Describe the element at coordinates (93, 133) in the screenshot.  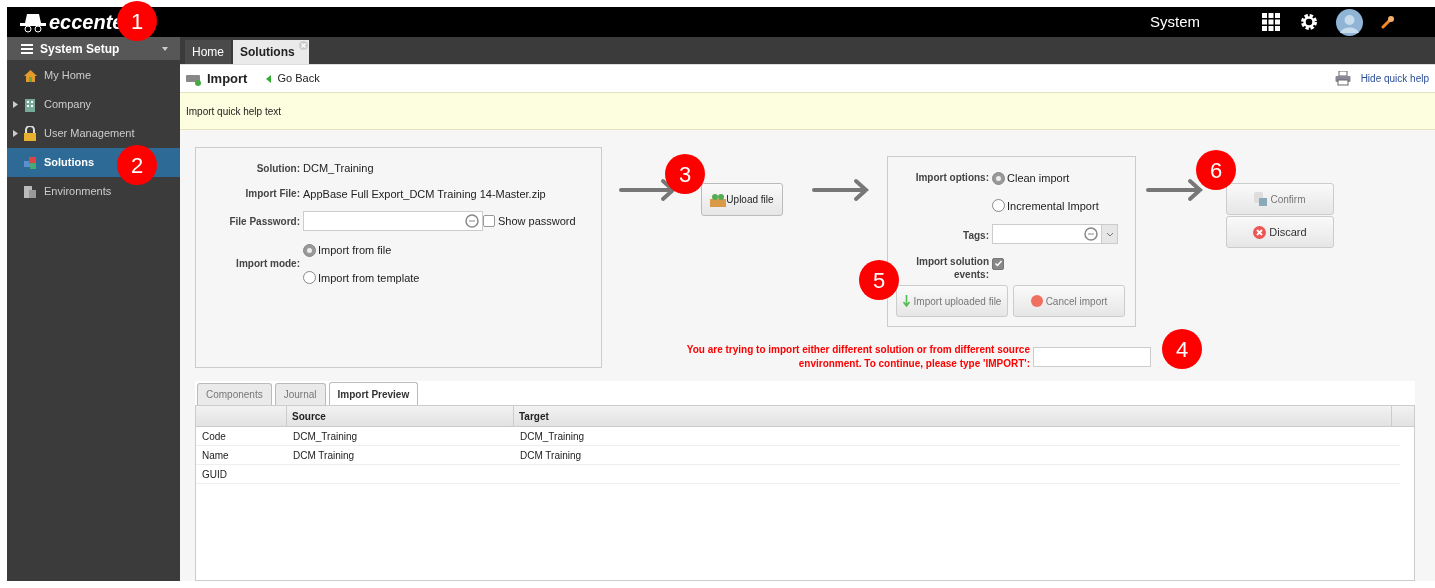
I see `sidebar-item: User Management` at that location.